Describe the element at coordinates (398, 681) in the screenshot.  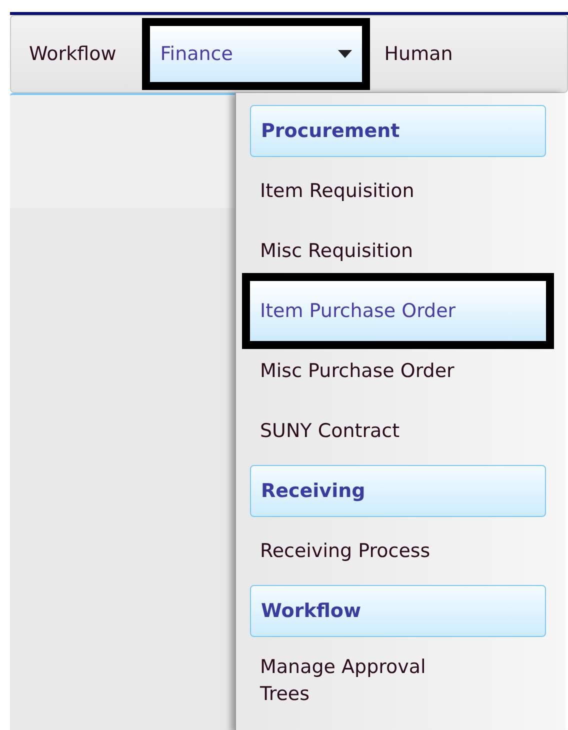
I see `menu-item: Manage Approval Trees` at that location.